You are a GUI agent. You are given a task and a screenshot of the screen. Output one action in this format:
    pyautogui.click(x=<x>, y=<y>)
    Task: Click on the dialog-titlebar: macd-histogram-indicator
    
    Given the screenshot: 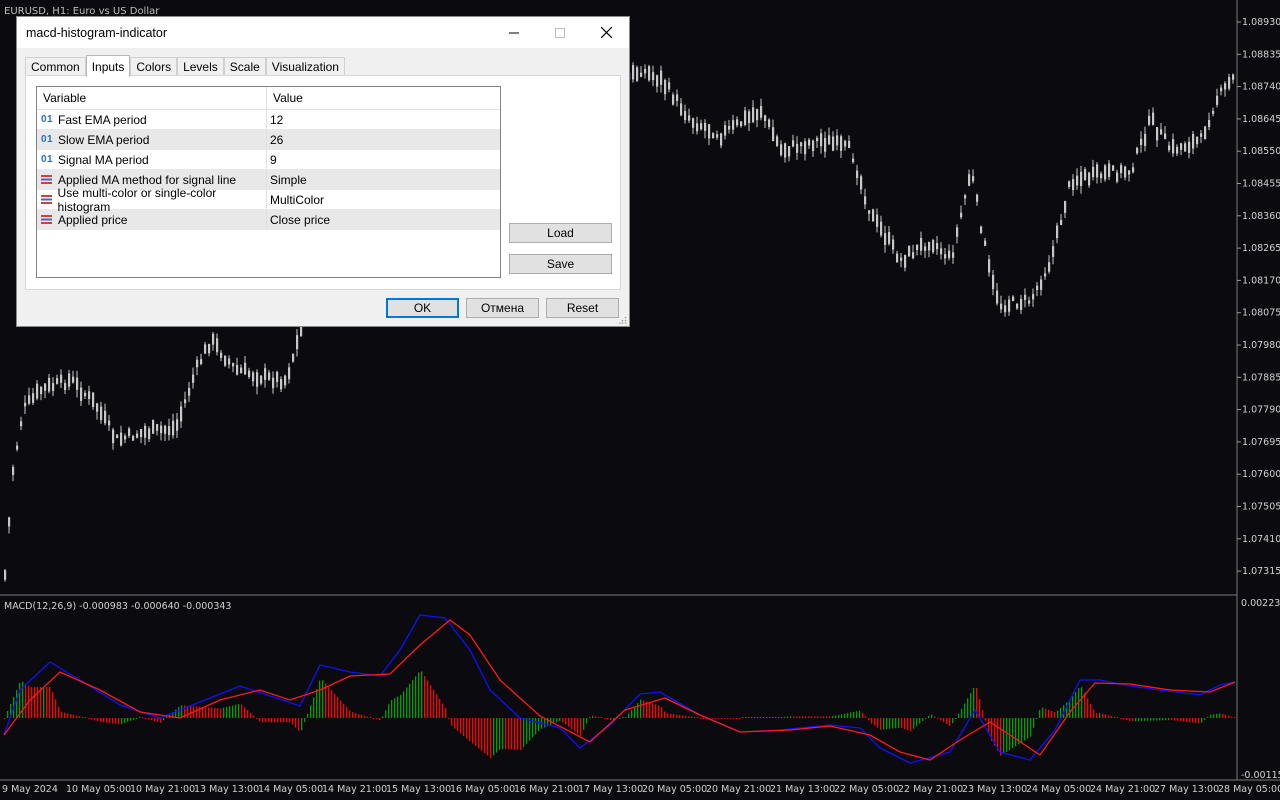 What is the action you would take?
    pyautogui.click(x=323, y=32)
    